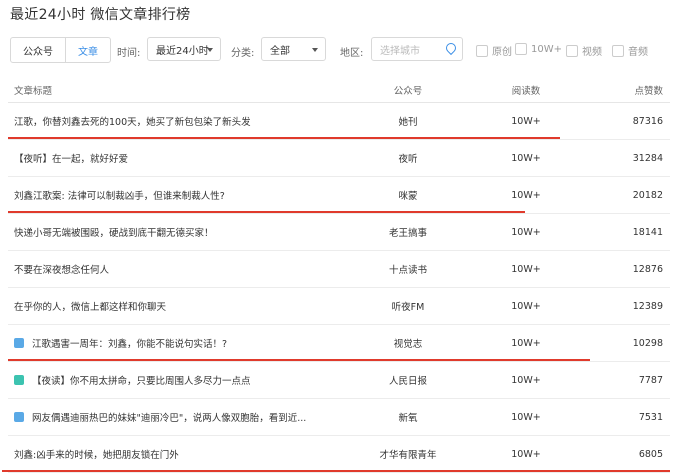 This screenshot has height=473, width=678. What do you see at coordinates (408, 306) in the screenshot?
I see `account-cell: 听夜FM` at bounding box center [408, 306].